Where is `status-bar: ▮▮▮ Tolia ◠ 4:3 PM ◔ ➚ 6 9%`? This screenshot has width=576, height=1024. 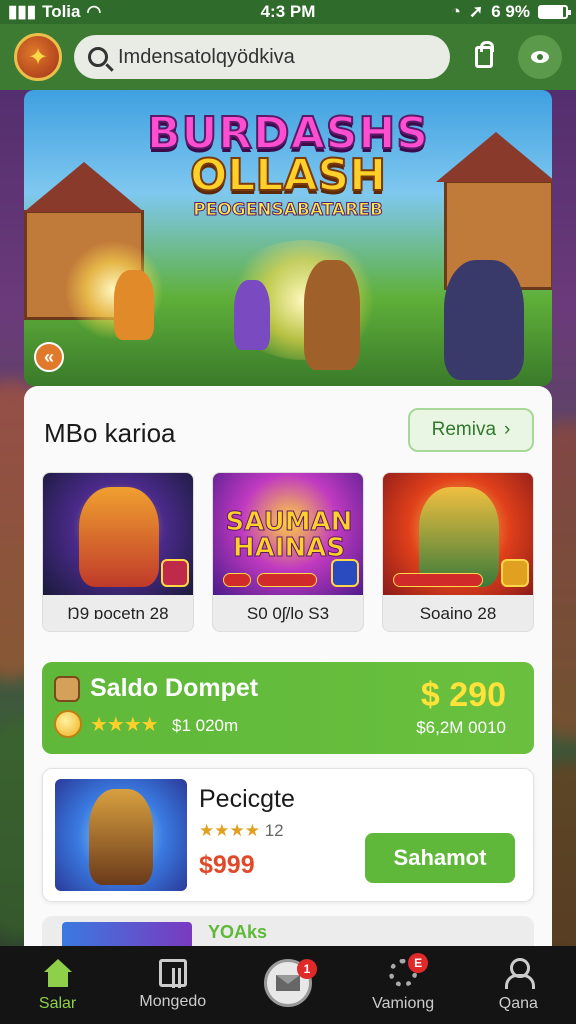 status-bar: ▮▮▮ Tolia ◠ 4:3 PM ◔ ➚ 6 9% is located at coordinates (288, 12).